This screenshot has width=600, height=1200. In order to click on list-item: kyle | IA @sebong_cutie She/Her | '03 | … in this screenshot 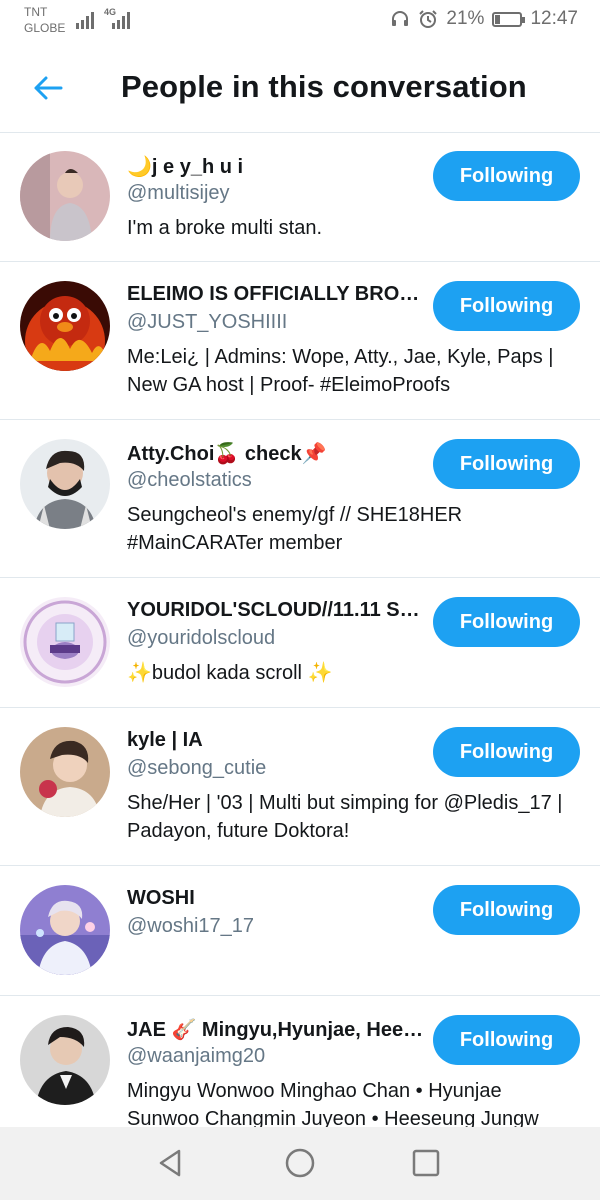, I will do `click(300, 787)`.